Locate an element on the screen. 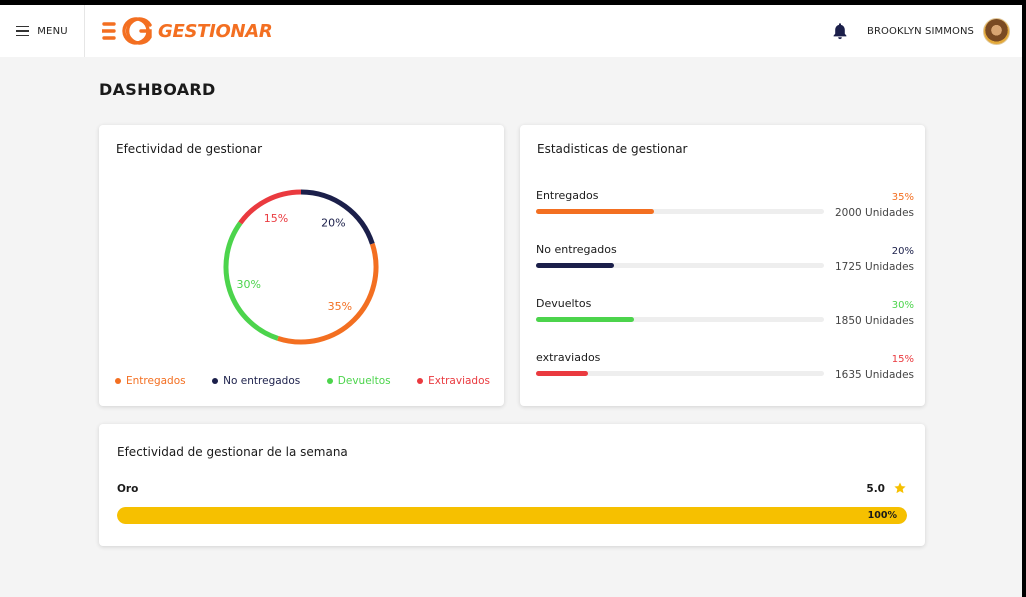 Image resolution: width=1026 pixels, height=597 pixels. weekly-progress-track: 100% is located at coordinates (512, 515).